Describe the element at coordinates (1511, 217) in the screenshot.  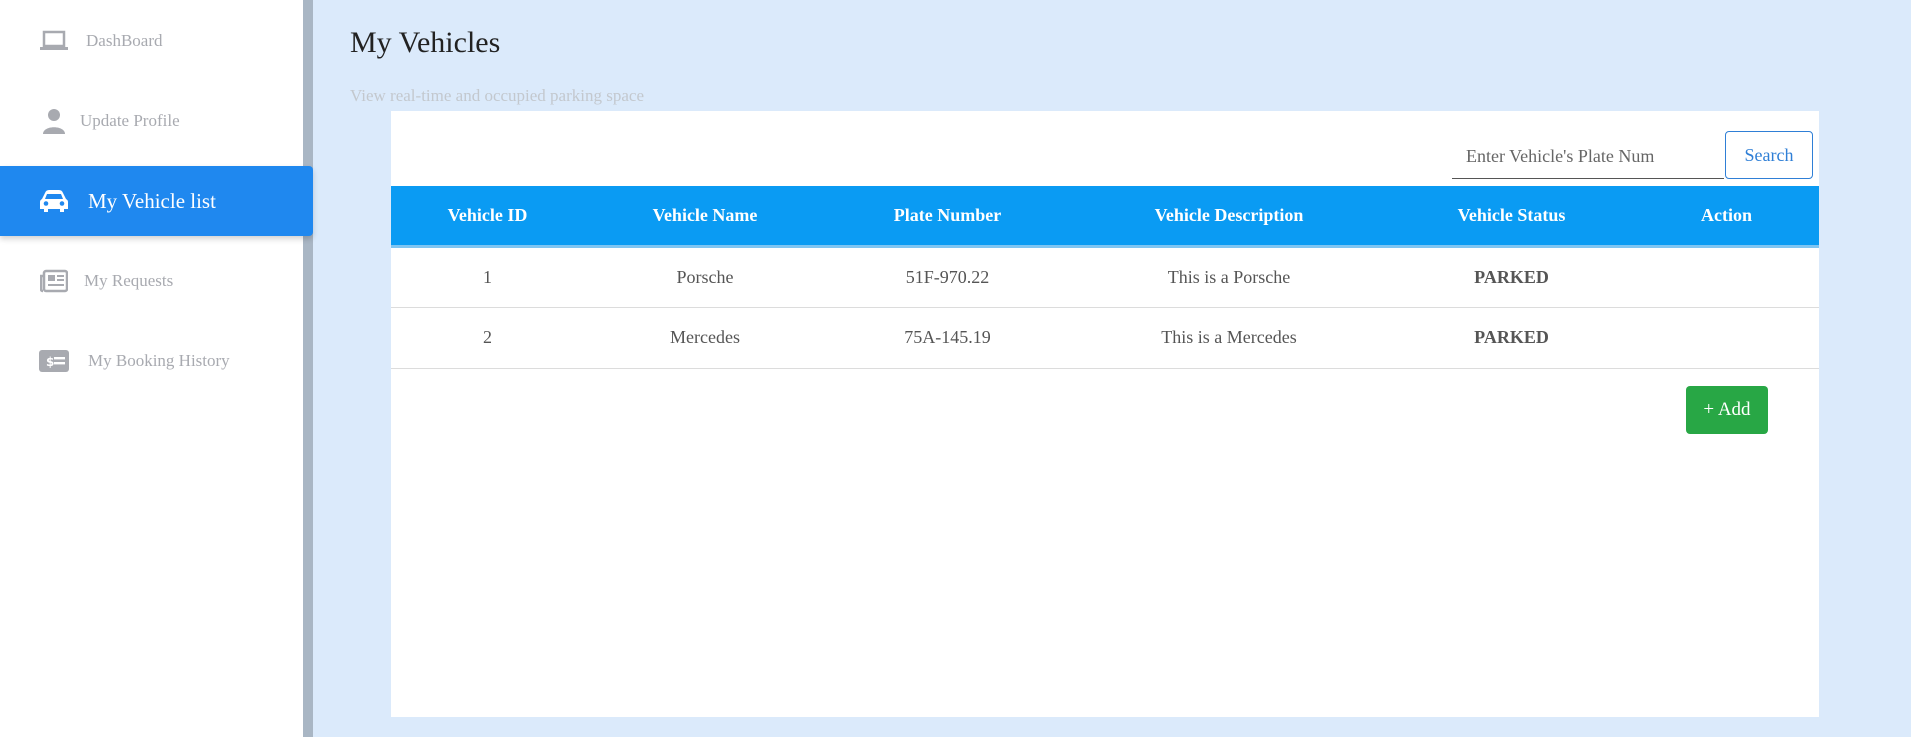
I see `column-header-vehicle-status: Vehicle Status` at that location.